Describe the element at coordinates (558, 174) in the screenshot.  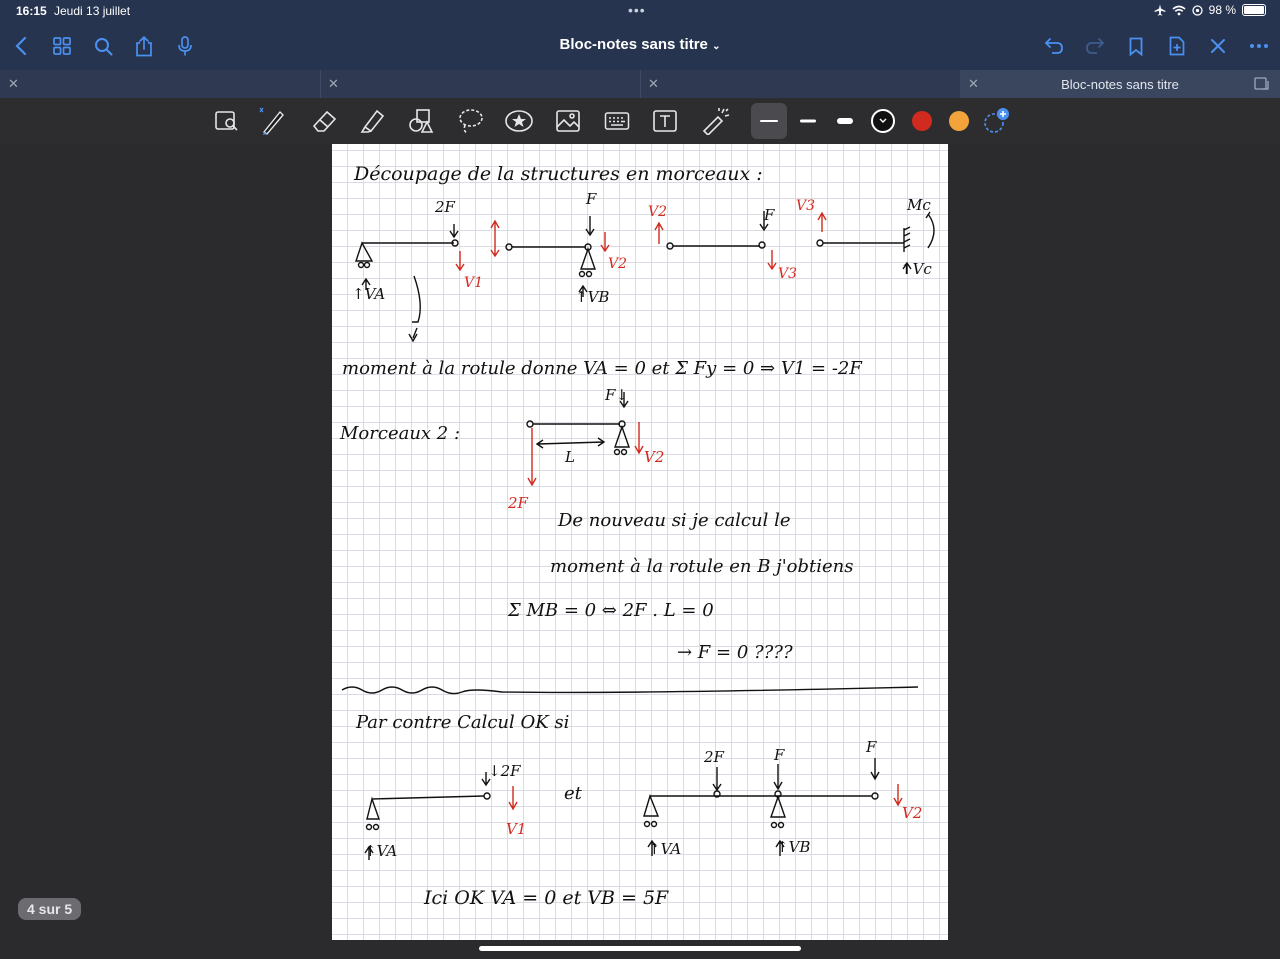
I see `heading-decoupage: Découpage de la structures en morceaux :` at that location.